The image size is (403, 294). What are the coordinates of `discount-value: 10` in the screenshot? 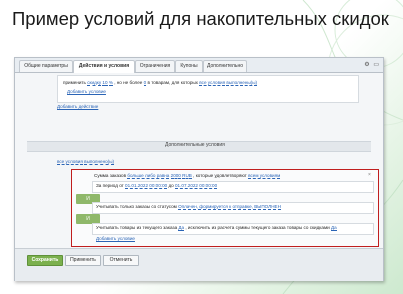 It's located at (105, 83).